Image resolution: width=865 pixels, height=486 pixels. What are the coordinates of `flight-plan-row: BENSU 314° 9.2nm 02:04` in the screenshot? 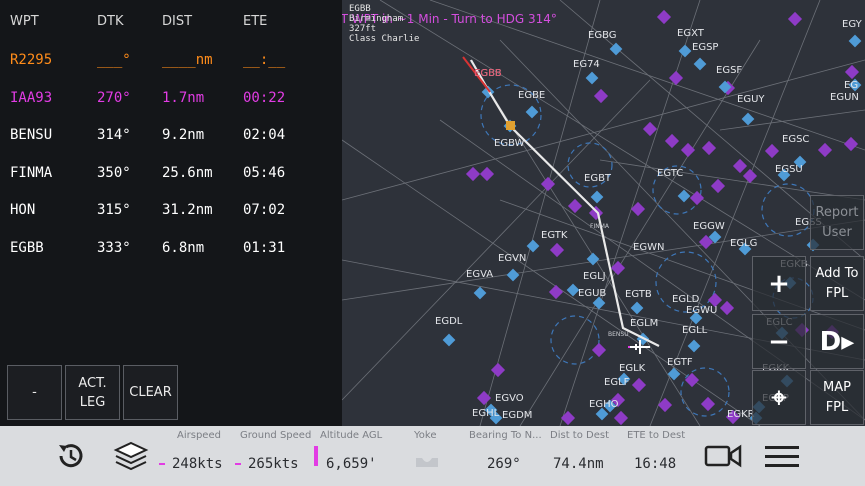 It's located at (171, 135).